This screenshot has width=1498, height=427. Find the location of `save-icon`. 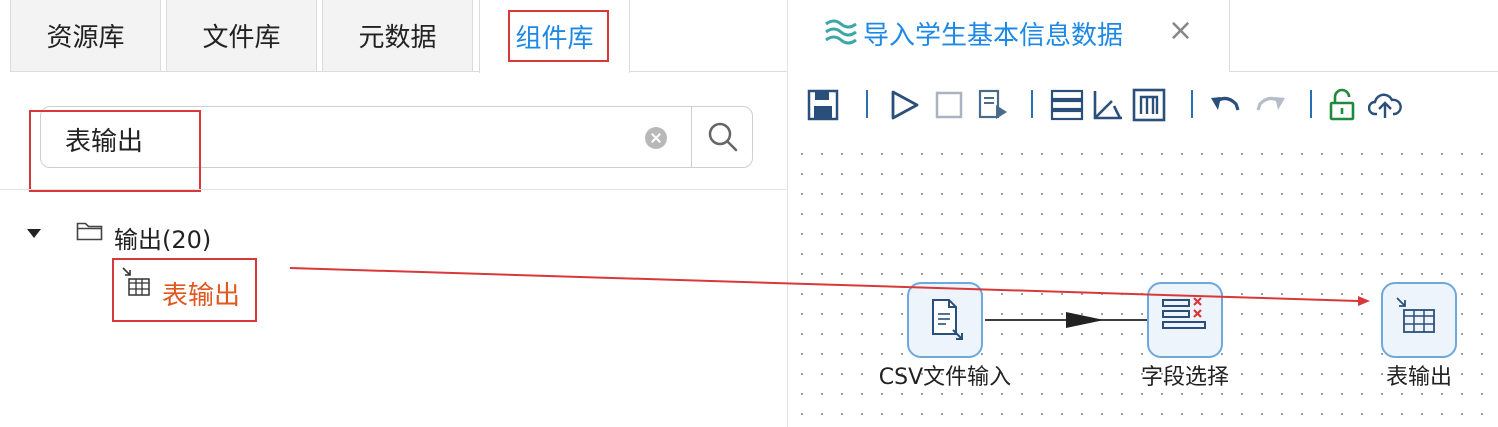

save-icon is located at coordinates (823, 105).